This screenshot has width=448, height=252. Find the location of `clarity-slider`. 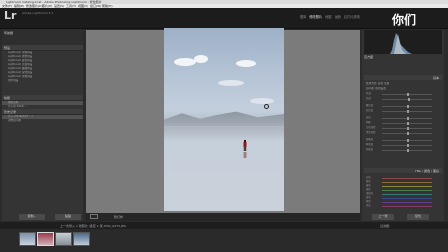

clarity-slider is located at coordinates (407, 140).